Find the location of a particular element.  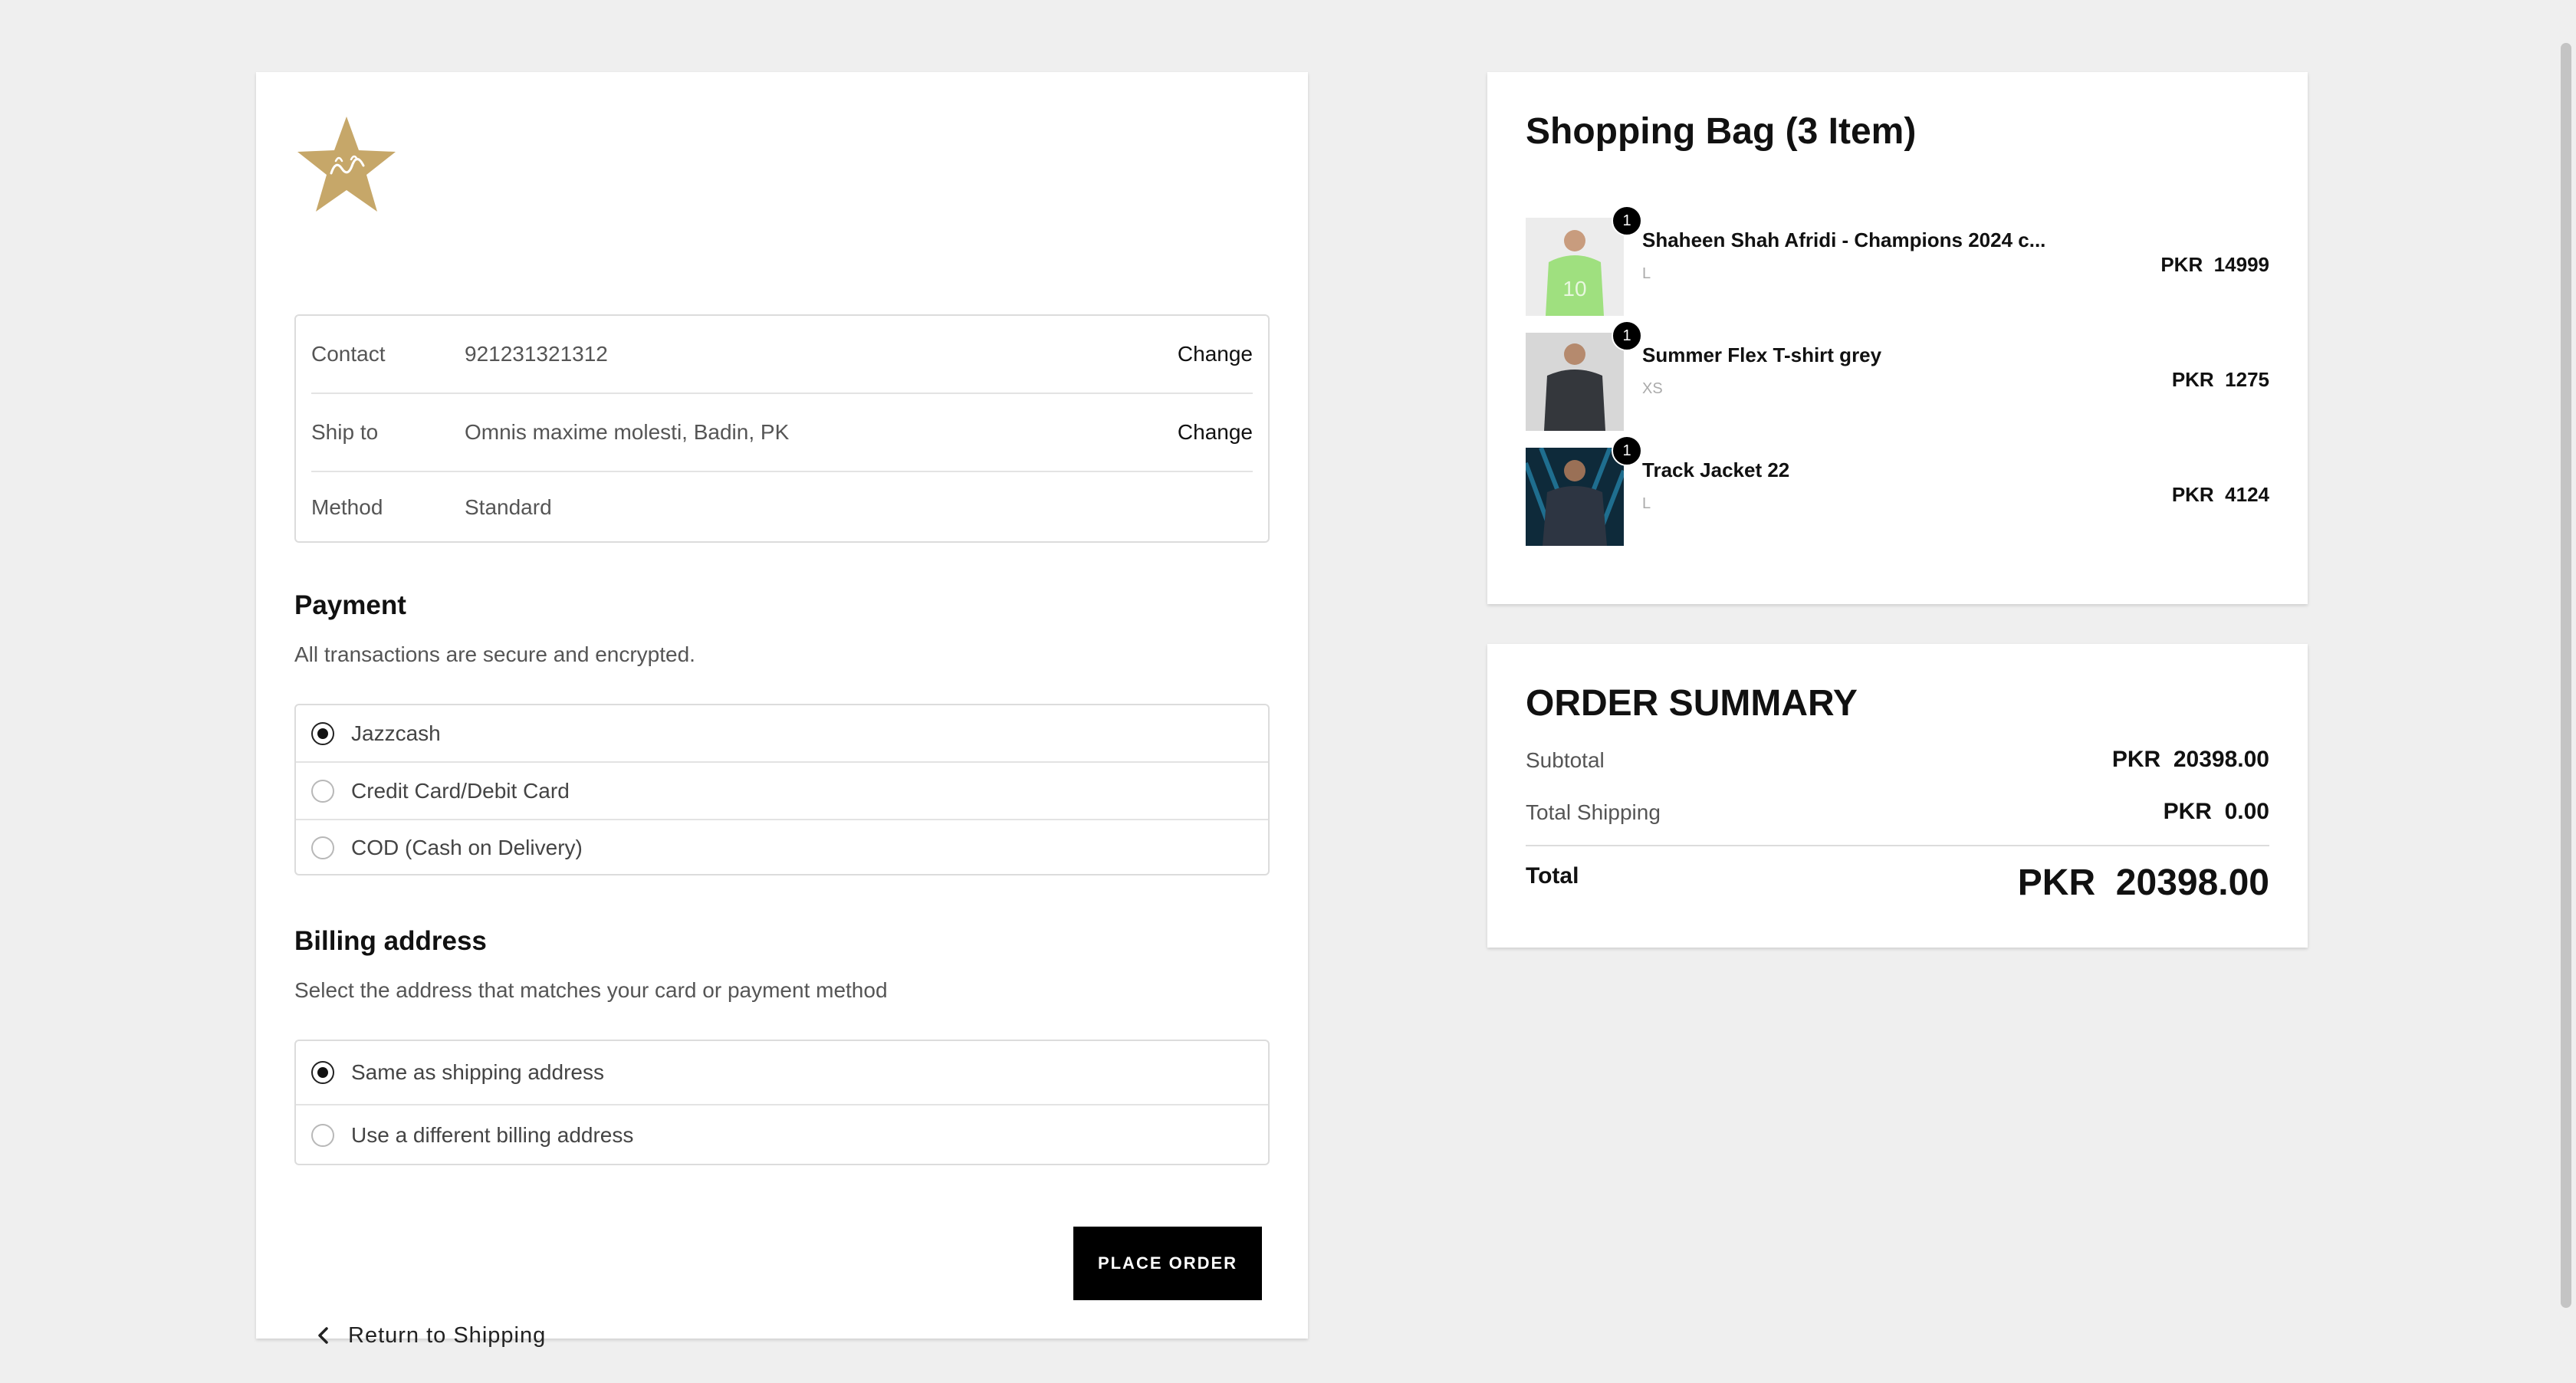

product-thumbnail: 10 is located at coordinates (1575, 267).